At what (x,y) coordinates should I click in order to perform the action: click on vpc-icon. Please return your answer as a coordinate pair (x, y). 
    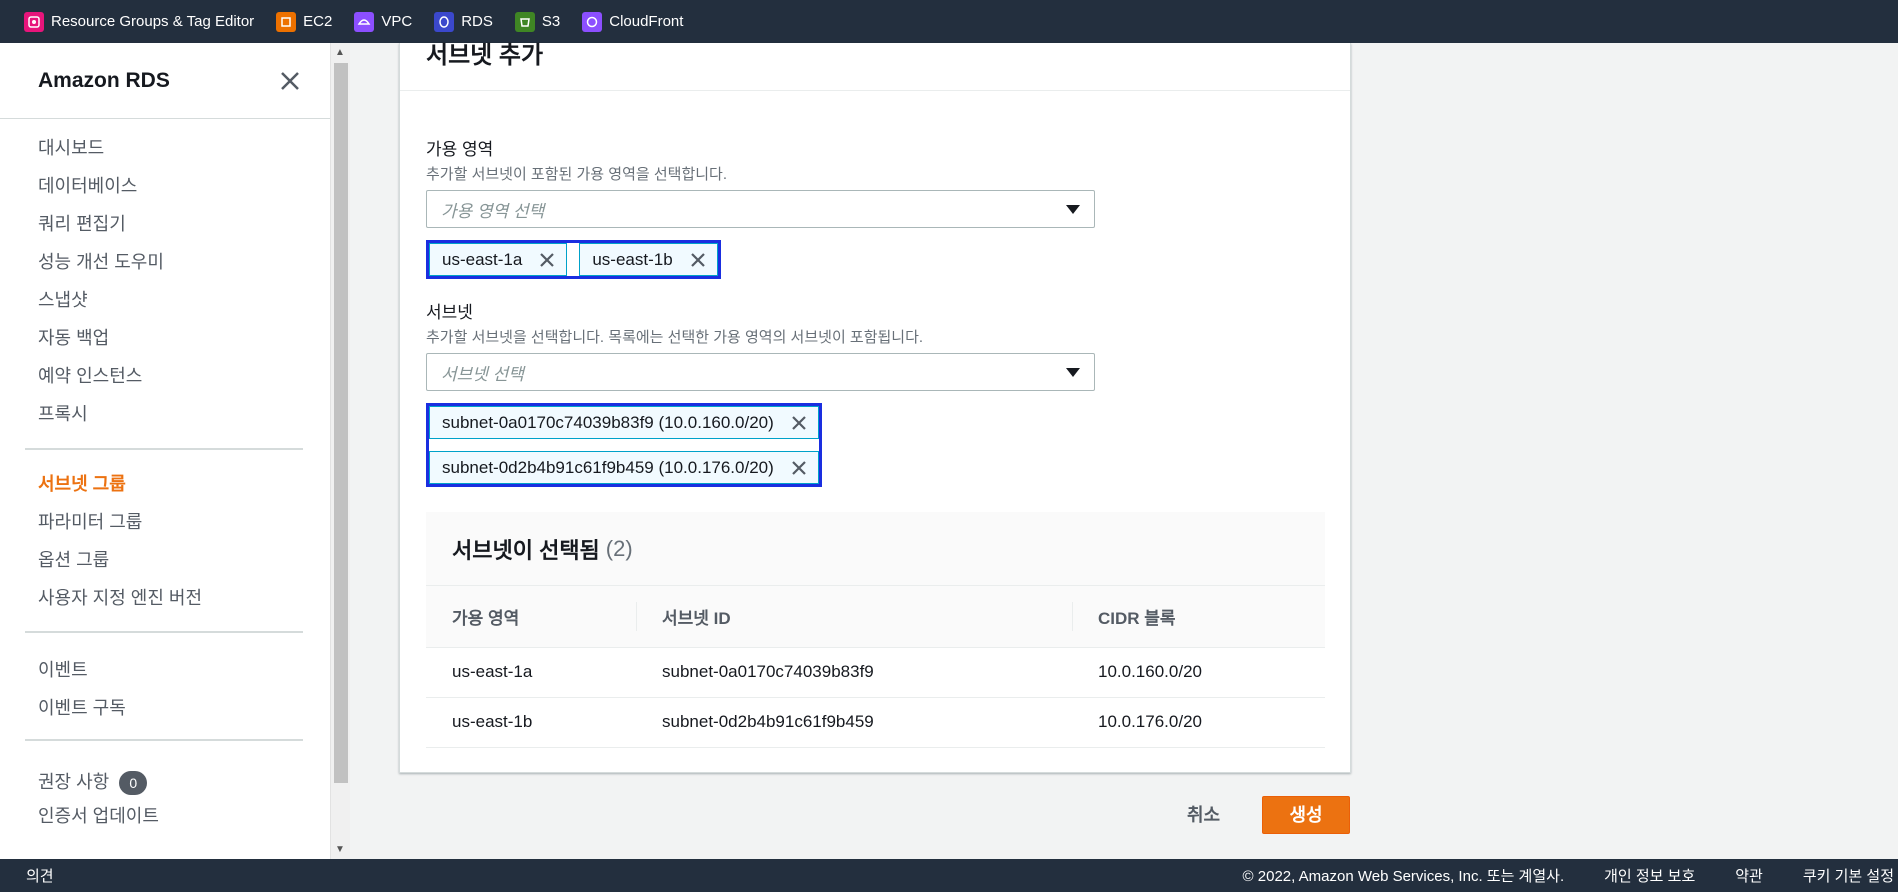
    Looking at the image, I should click on (364, 21).